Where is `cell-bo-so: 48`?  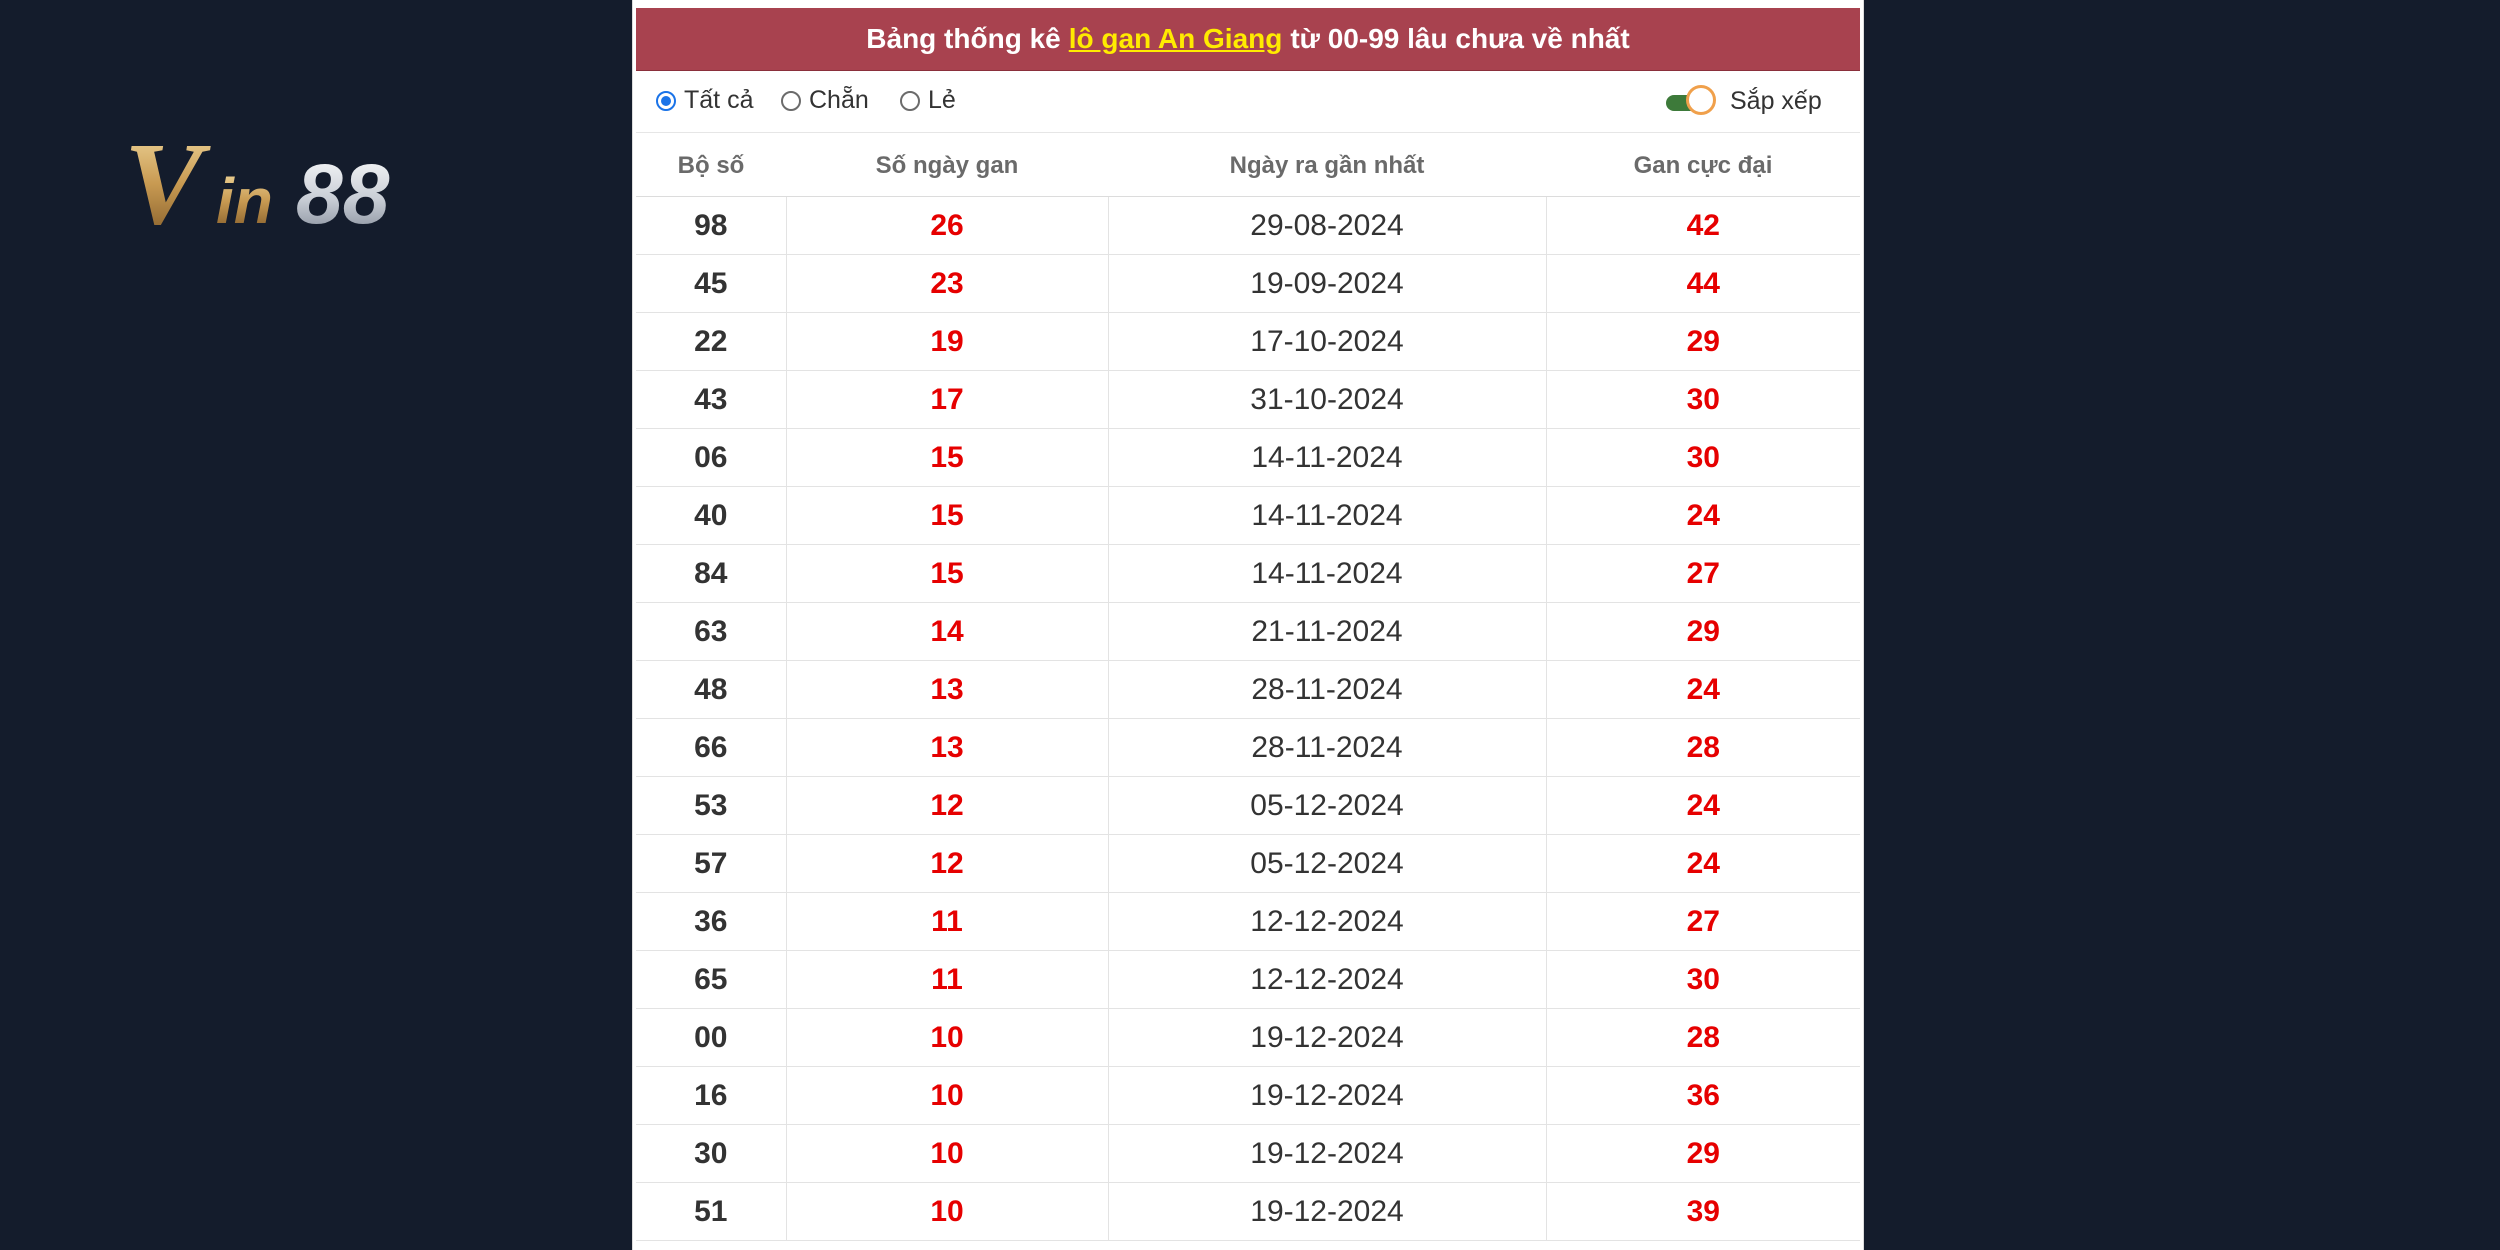
cell-bo-so: 48 is located at coordinates (711, 689).